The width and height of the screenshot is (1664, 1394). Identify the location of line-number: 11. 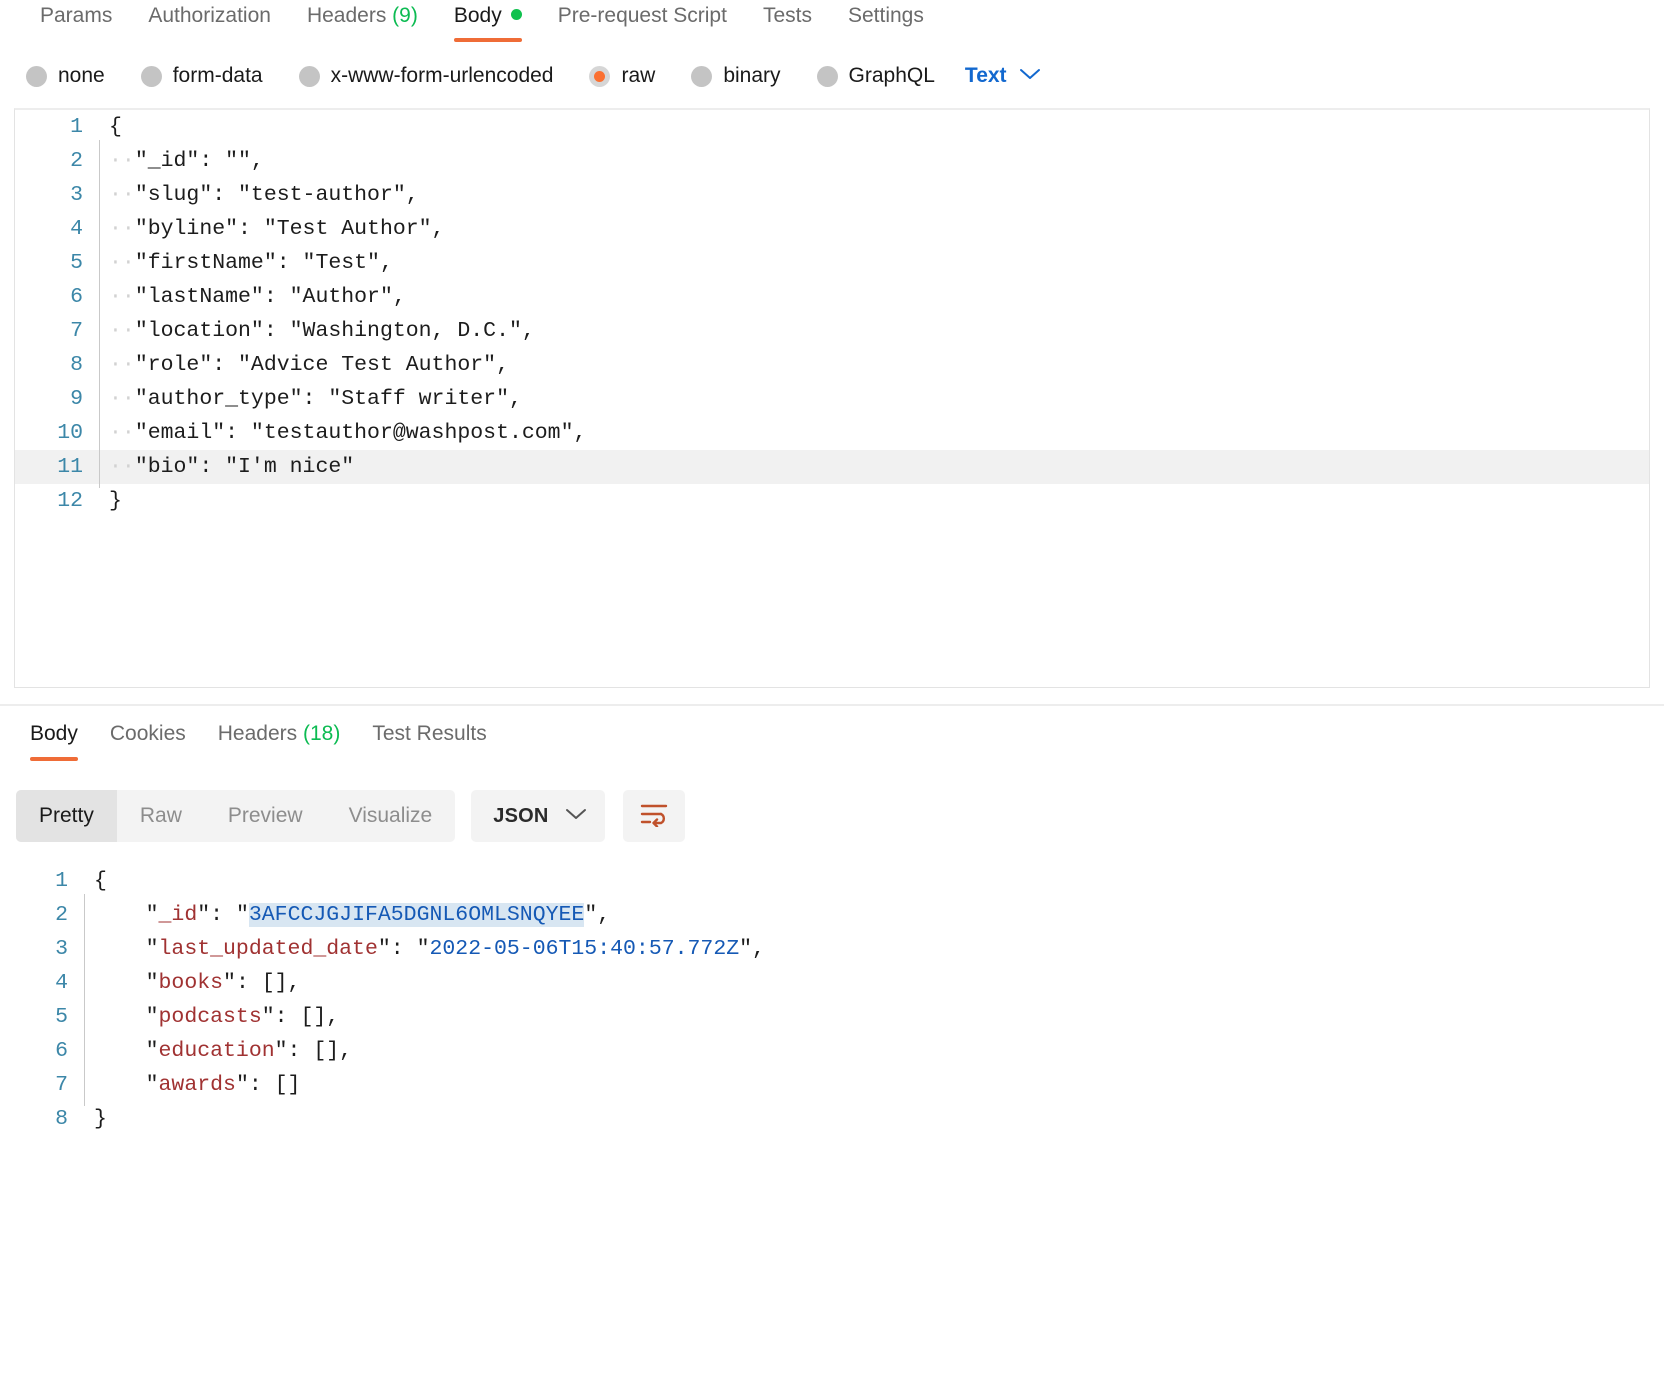
(70, 467).